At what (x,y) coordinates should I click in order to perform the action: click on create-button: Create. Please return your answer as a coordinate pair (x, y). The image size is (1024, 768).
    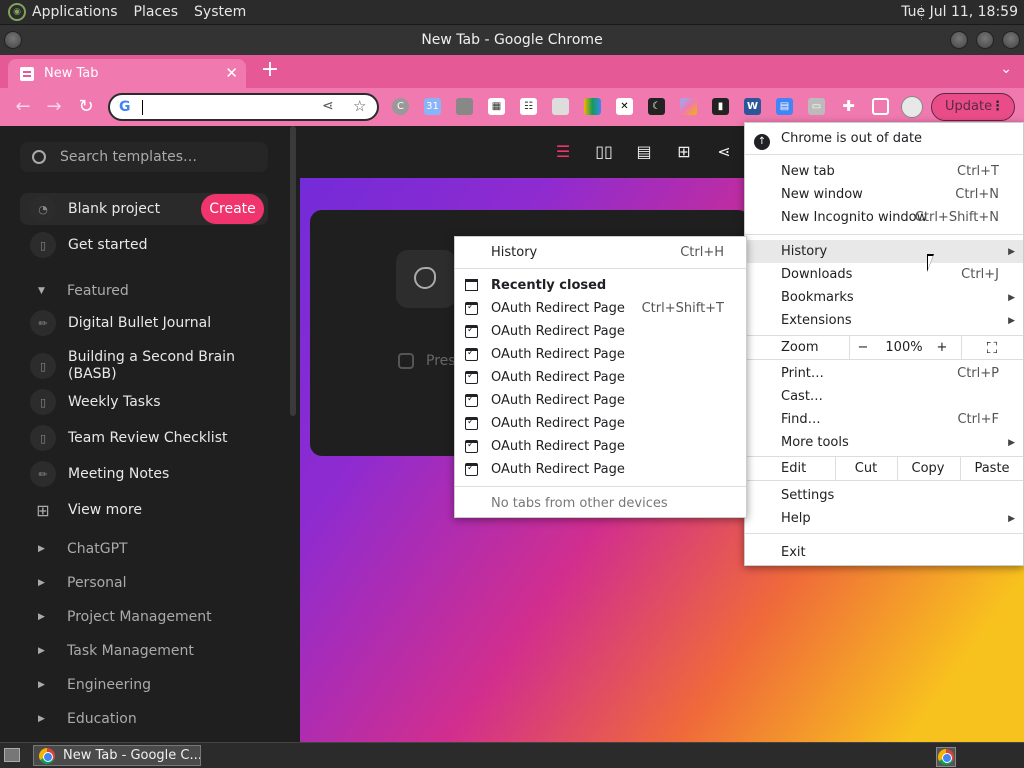
    Looking at the image, I should click on (232, 209).